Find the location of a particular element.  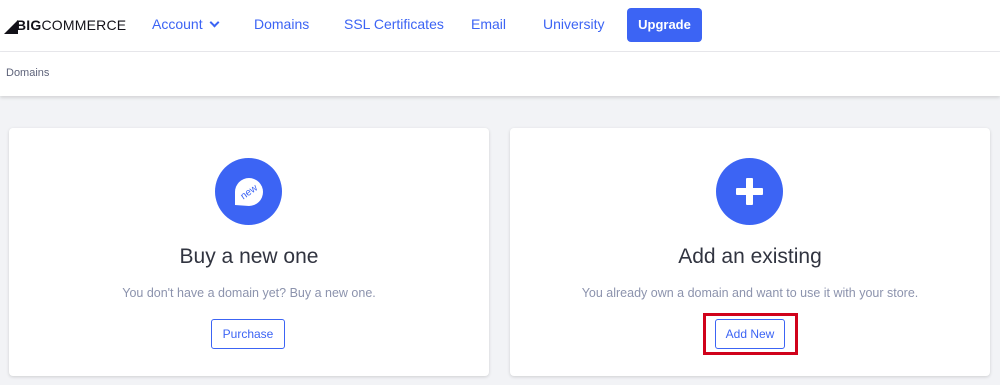

nav-ssl-certificates: SSL Certificates is located at coordinates (394, 26).